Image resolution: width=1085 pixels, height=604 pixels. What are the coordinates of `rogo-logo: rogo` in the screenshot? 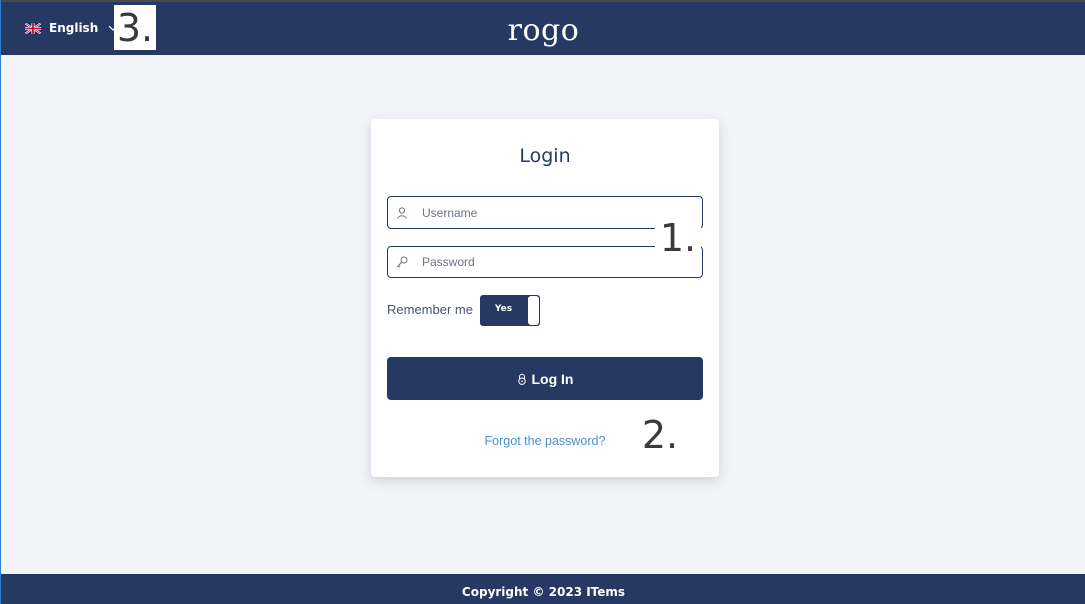 It's located at (543, 30).